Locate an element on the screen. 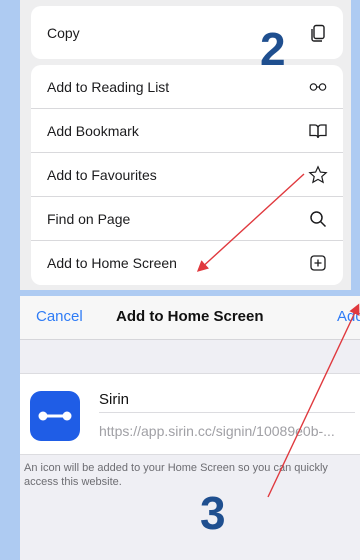  menu-item-reading-list: Add to Reading List is located at coordinates (187, 87).